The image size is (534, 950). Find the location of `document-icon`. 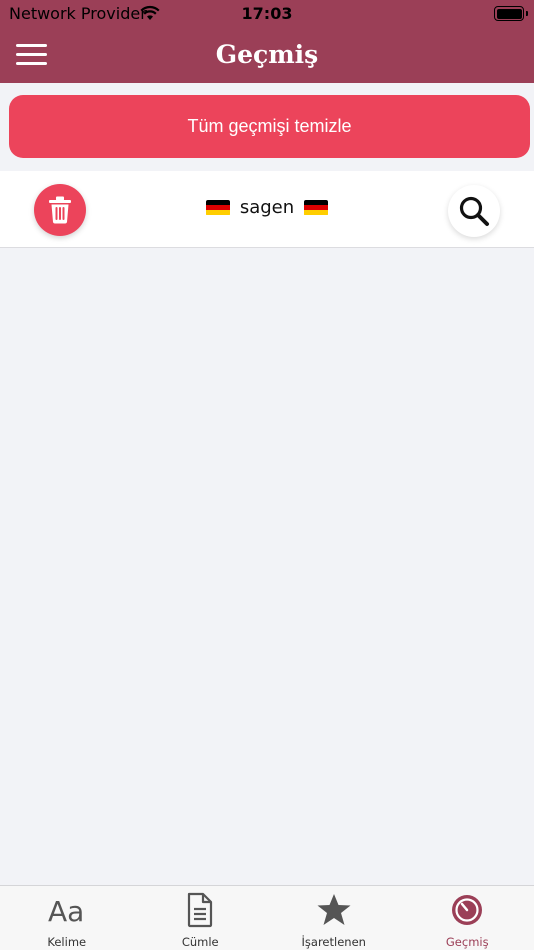

document-icon is located at coordinates (200, 910).